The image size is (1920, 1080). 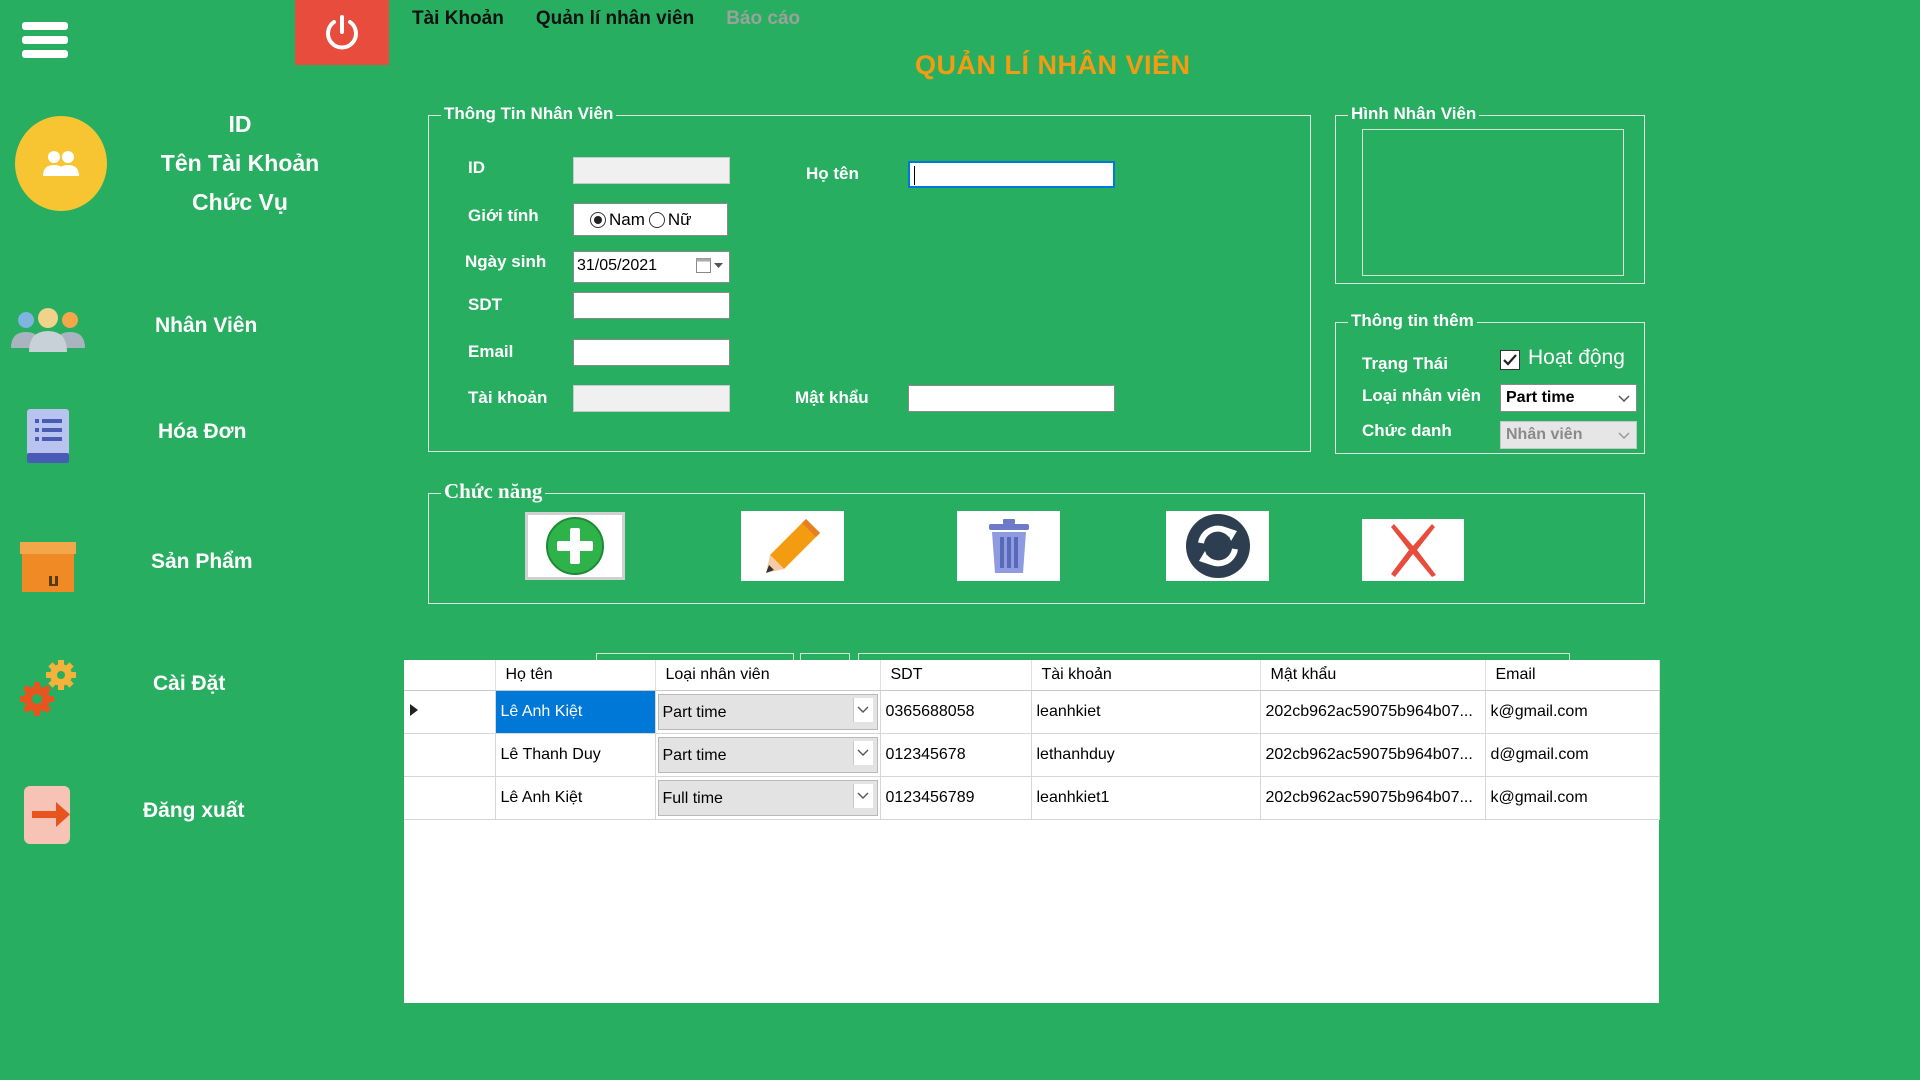 What do you see at coordinates (1011, 398) in the screenshot?
I see `password-field` at bounding box center [1011, 398].